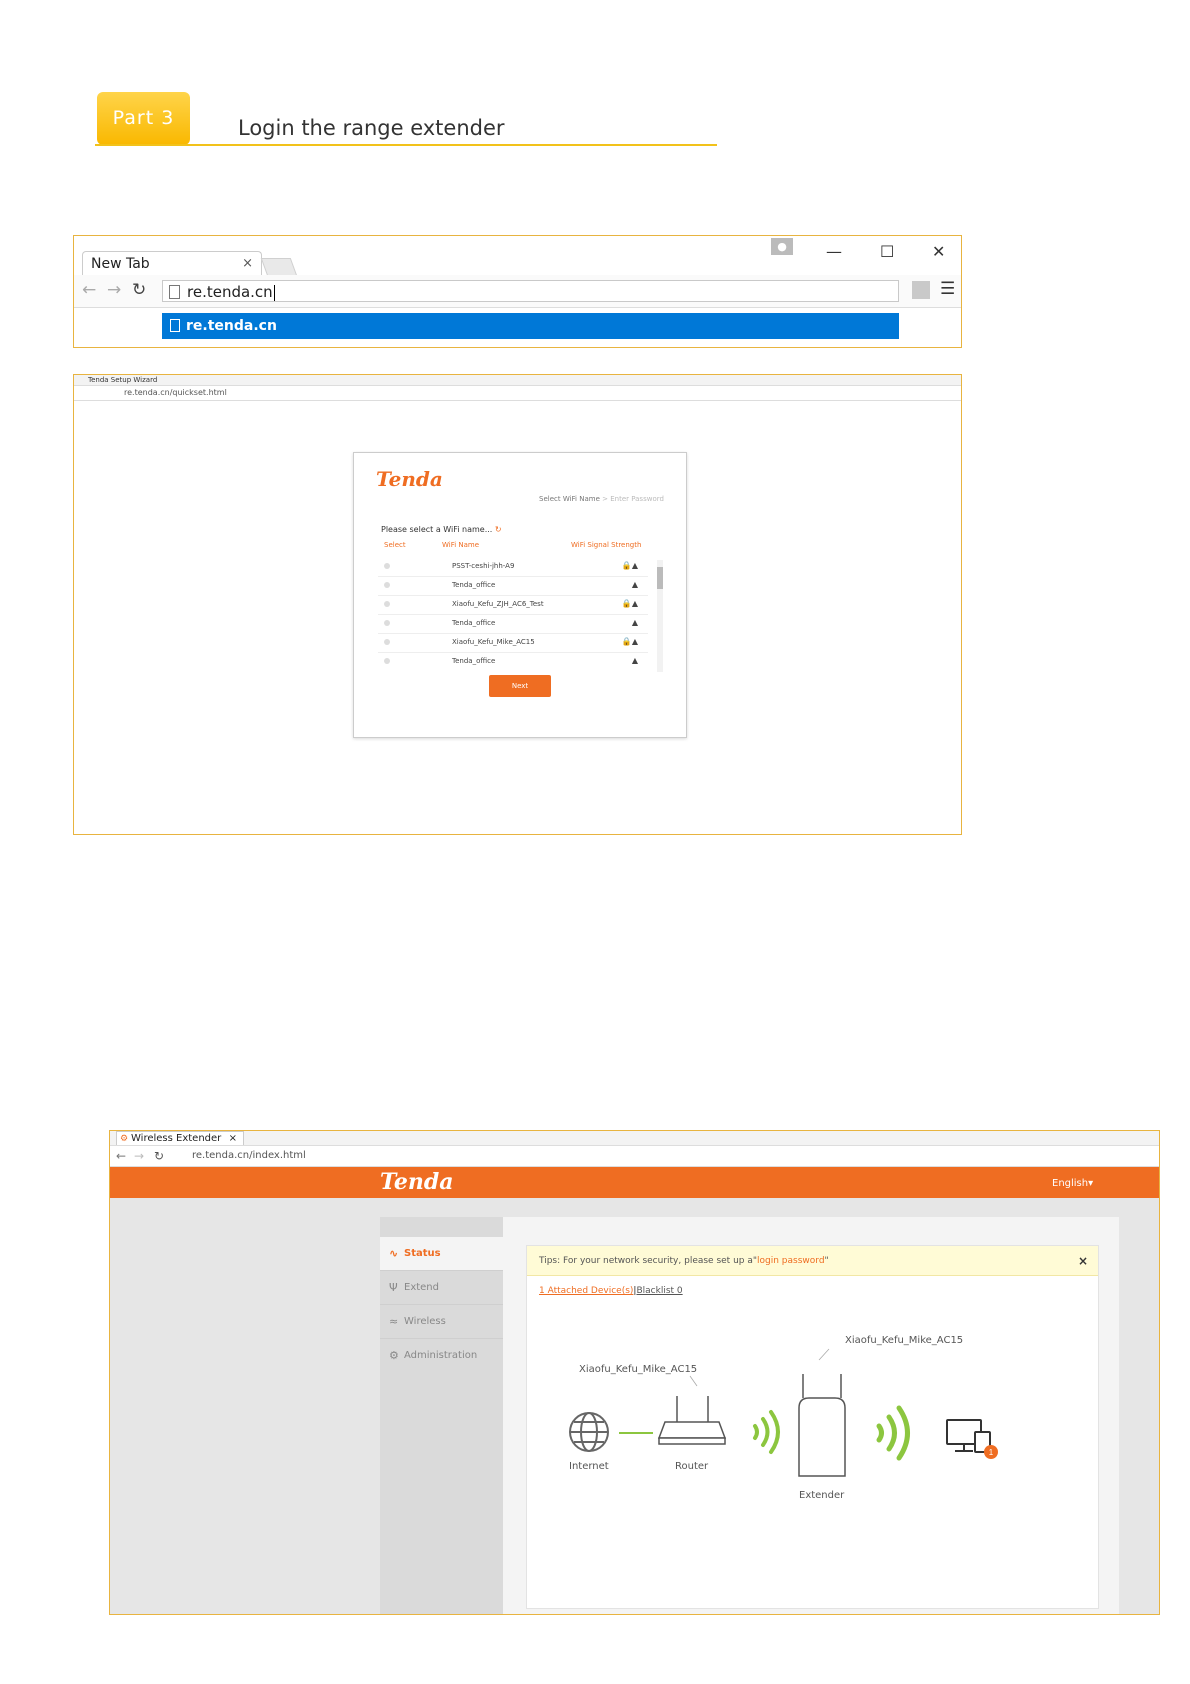  Describe the element at coordinates (921, 290) in the screenshot. I see `pdf-icon` at that location.